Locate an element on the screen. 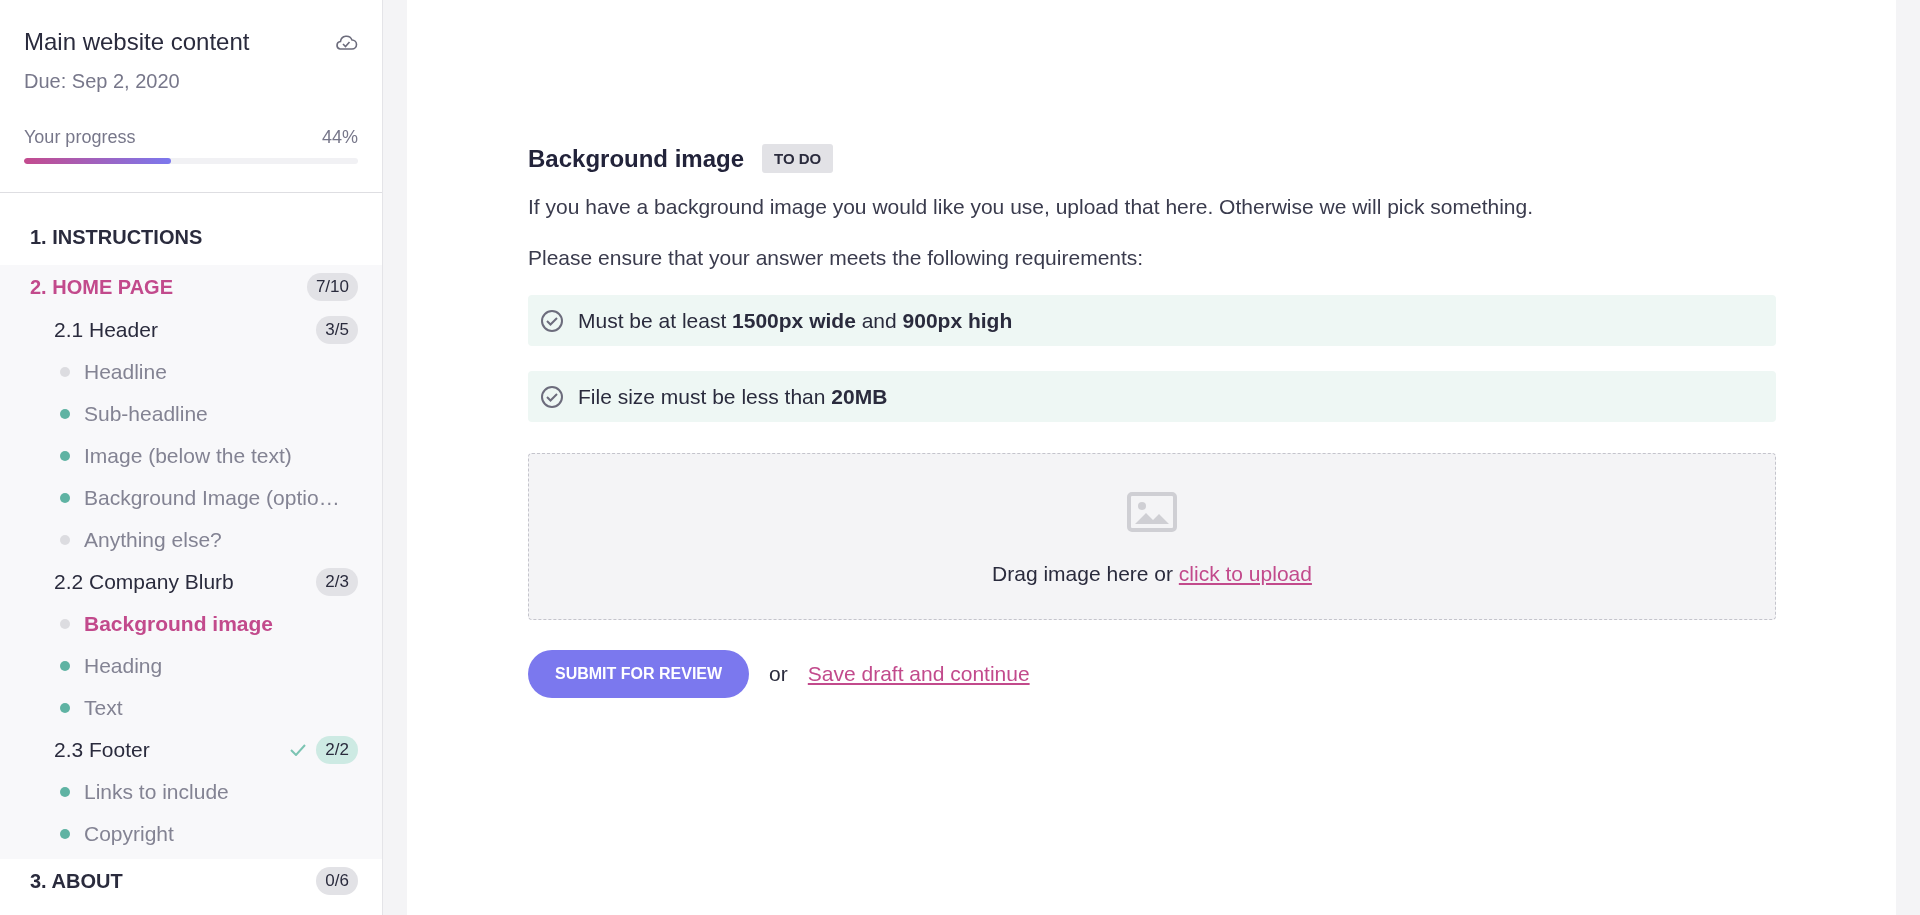 The height and width of the screenshot is (915, 1920). progress-label: Your progress is located at coordinates (80, 137).